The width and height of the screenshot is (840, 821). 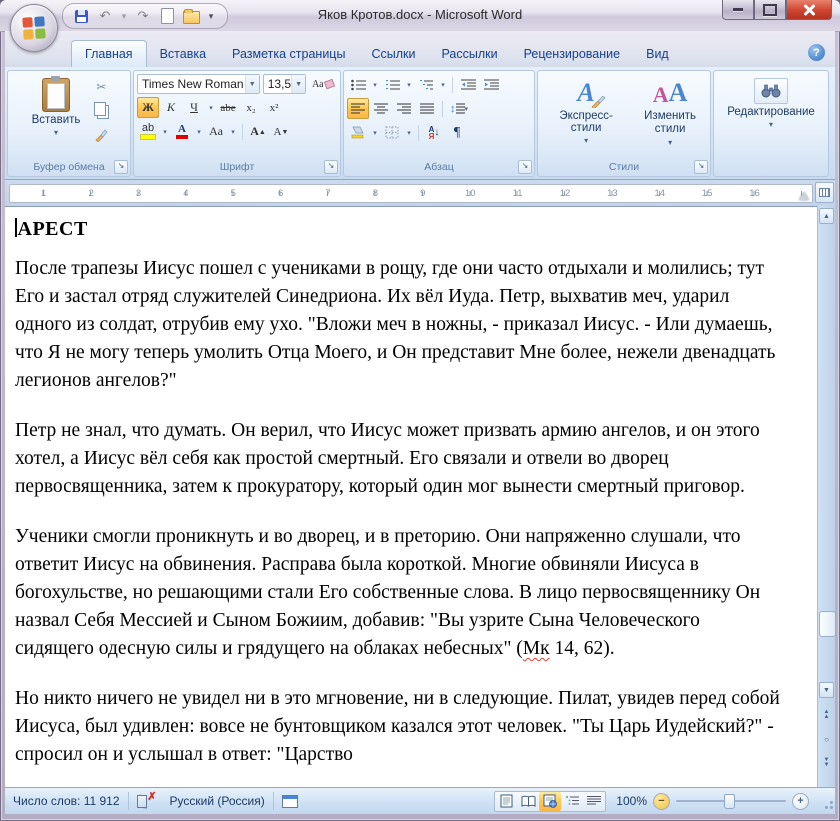 What do you see at coordinates (145, 800) in the screenshot?
I see `proofing-status: ✗` at bounding box center [145, 800].